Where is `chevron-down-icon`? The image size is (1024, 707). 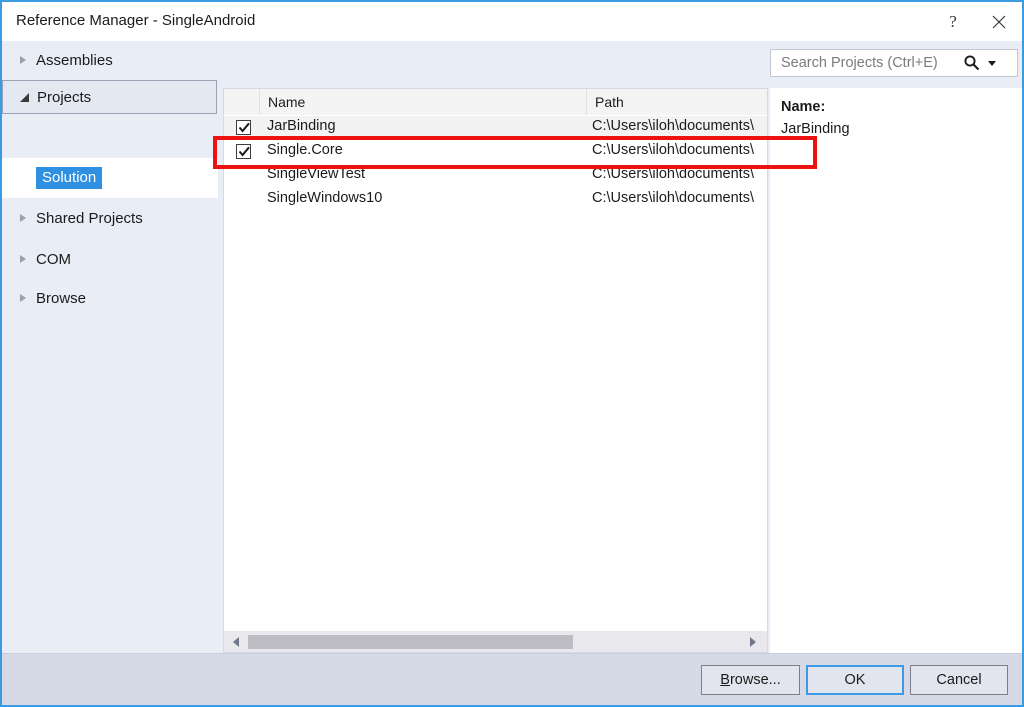 chevron-down-icon is located at coordinates (992, 63).